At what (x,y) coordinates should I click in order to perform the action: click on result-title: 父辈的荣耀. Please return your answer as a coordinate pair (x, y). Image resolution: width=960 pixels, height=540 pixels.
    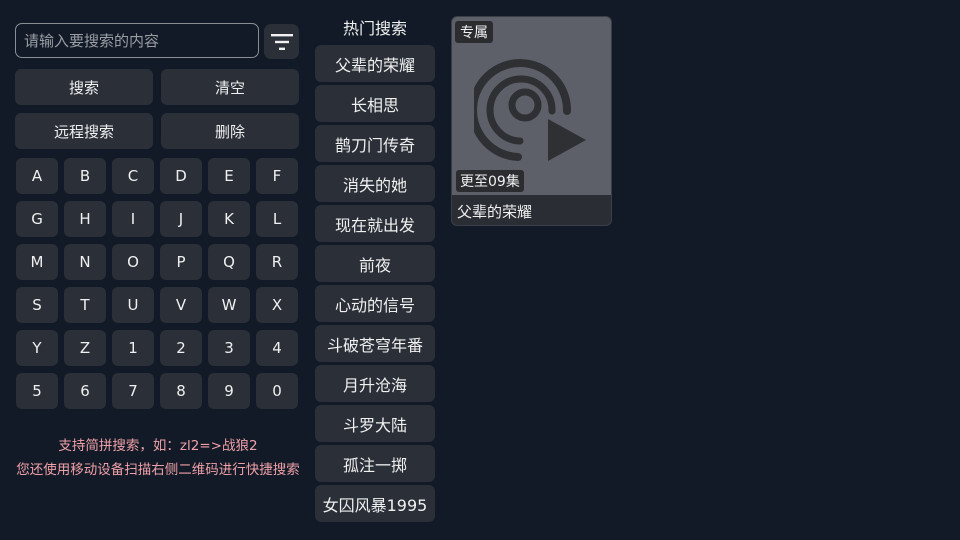
    Looking at the image, I should click on (495, 212).